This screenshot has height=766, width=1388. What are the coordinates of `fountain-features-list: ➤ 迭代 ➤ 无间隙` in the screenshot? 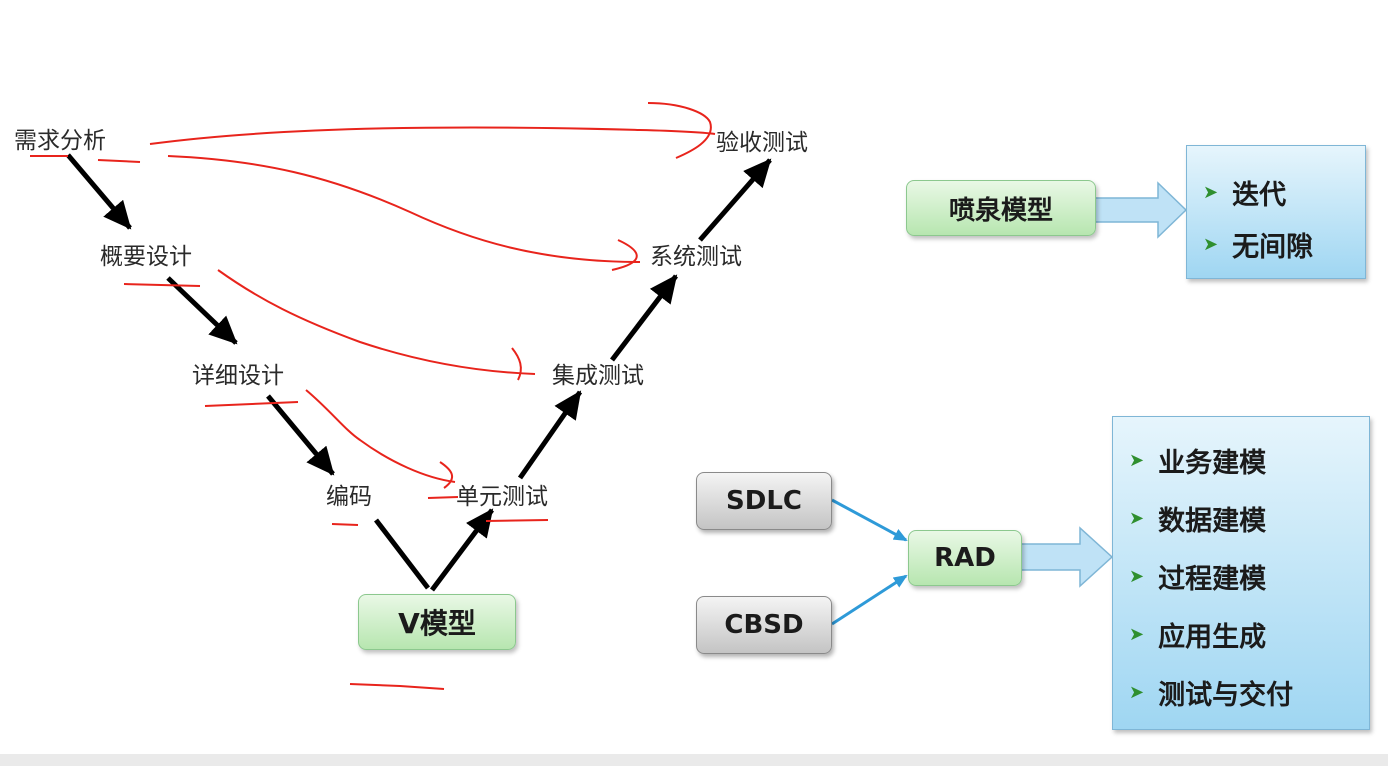 It's located at (1276, 208).